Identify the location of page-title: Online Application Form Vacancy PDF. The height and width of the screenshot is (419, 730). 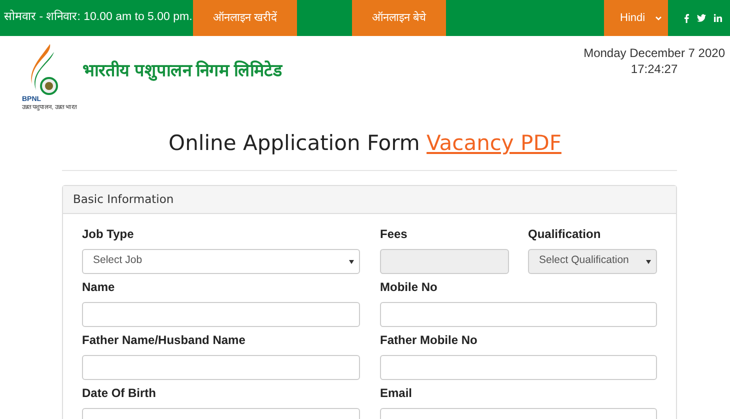
(365, 143).